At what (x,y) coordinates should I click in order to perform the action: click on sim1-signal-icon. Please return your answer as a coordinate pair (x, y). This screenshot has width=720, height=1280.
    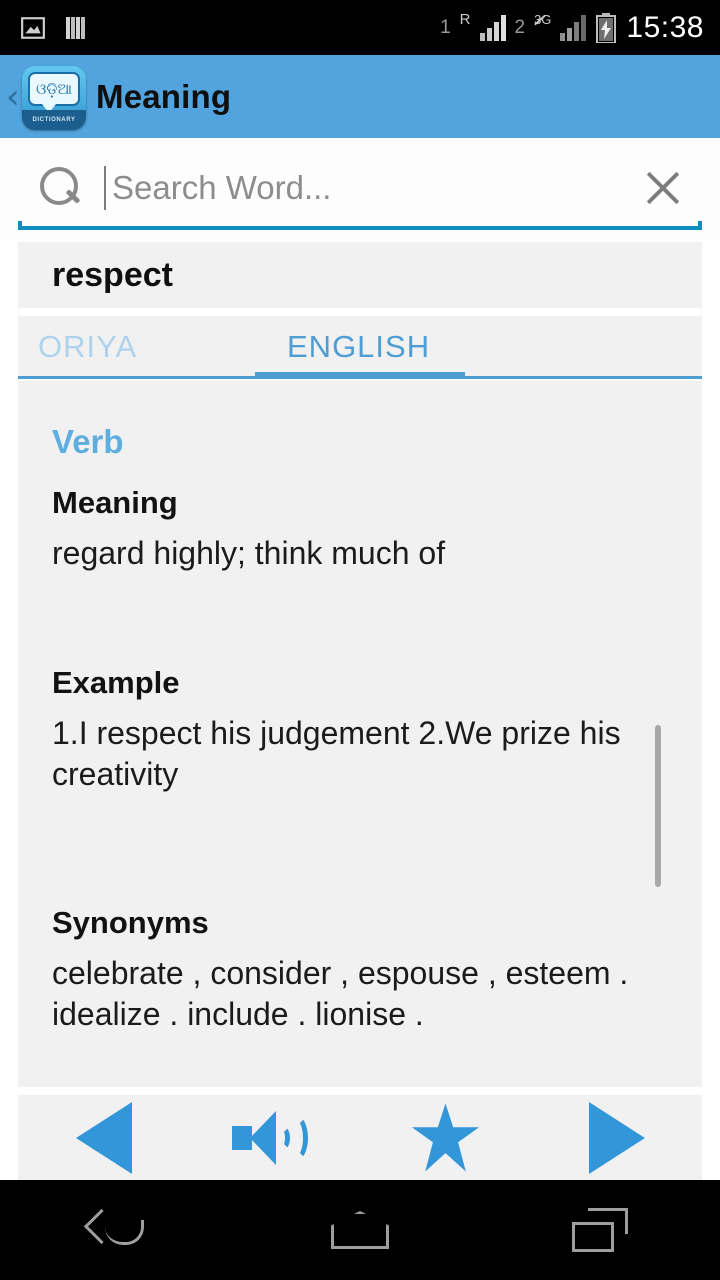
    Looking at the image, I should click on (492, 27).